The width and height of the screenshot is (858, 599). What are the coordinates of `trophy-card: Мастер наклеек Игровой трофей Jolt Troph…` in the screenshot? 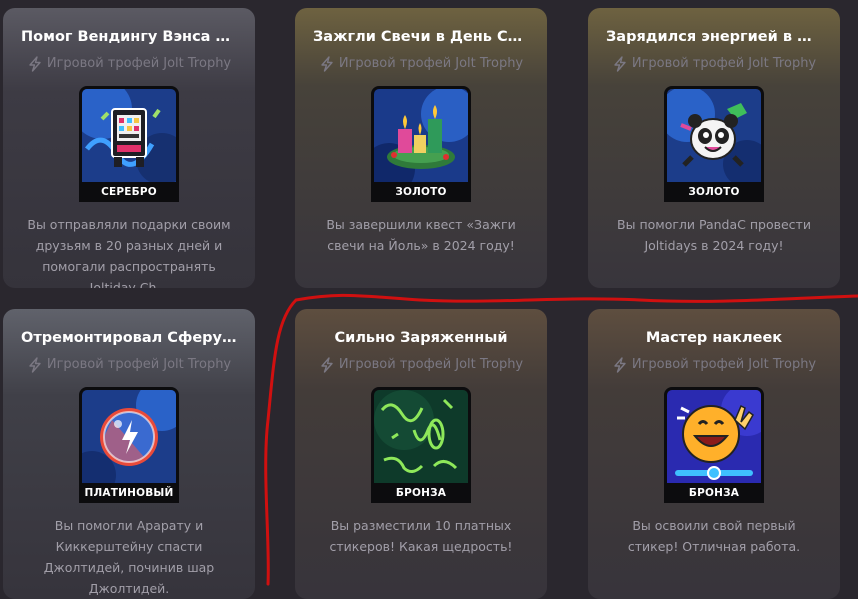 It's located at (714, 454).